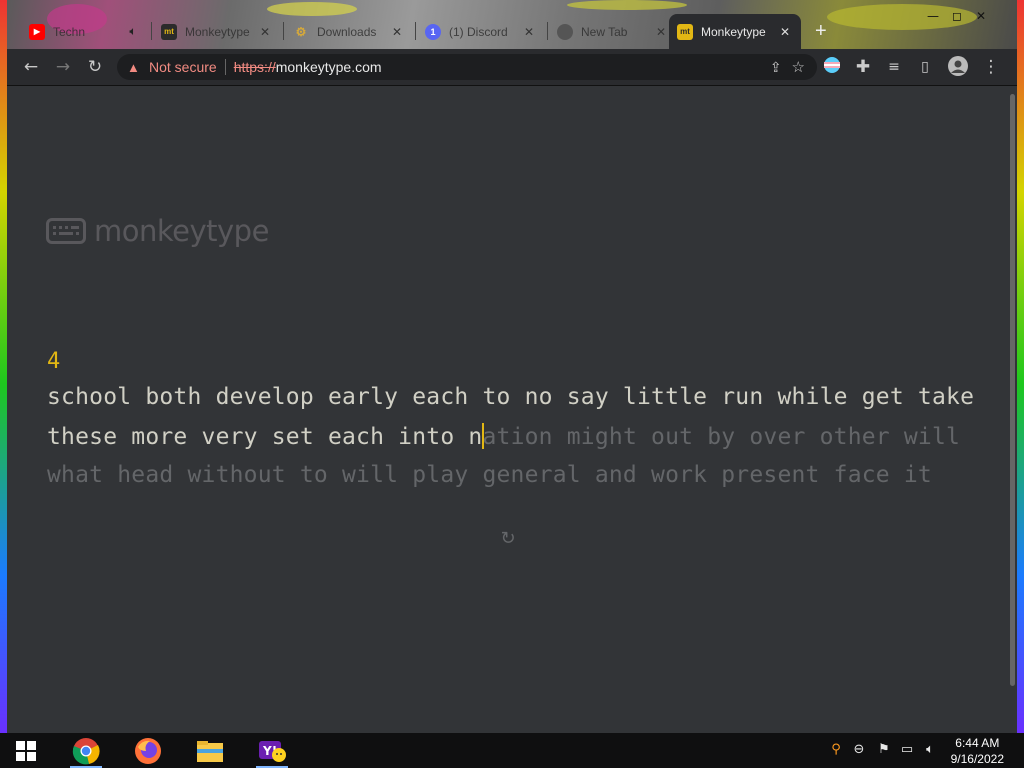 This screenshot has width=1024, height=768. I want to click on warning-icon: ▲, so click(134, 67).